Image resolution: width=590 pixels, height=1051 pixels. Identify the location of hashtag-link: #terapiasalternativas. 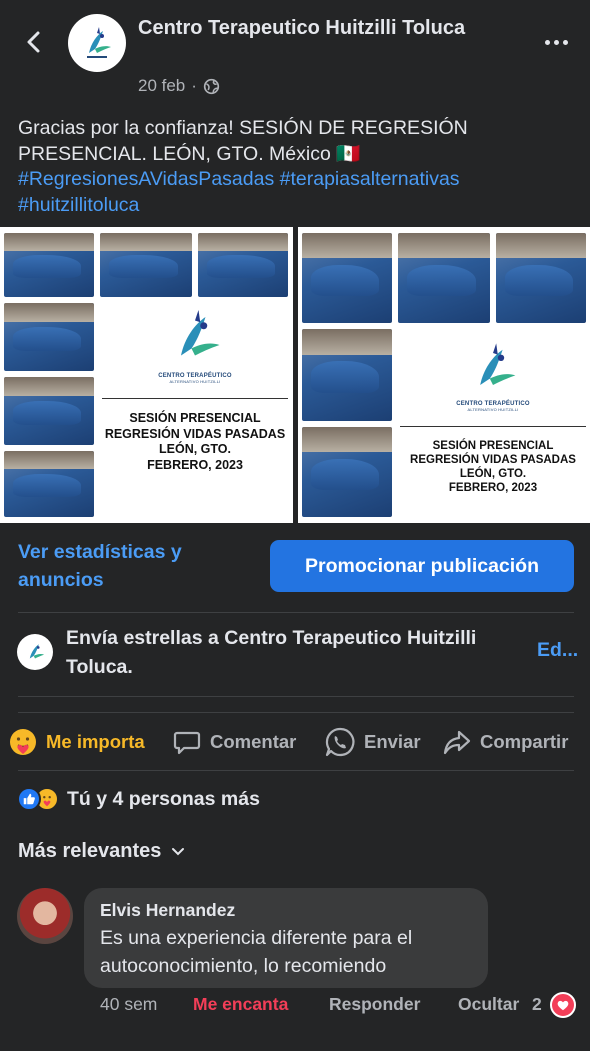
(370, 179).